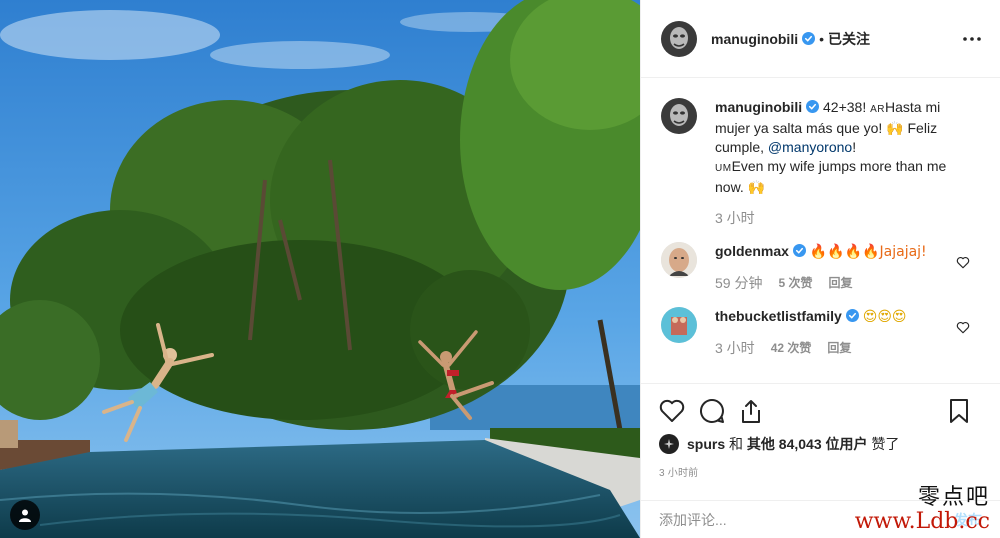 The height and width of the screenshot is (538, 1000). Describe the element at coordinates (968, 520) in the screenshot. I see `post-comment-button: 发布` at that location.